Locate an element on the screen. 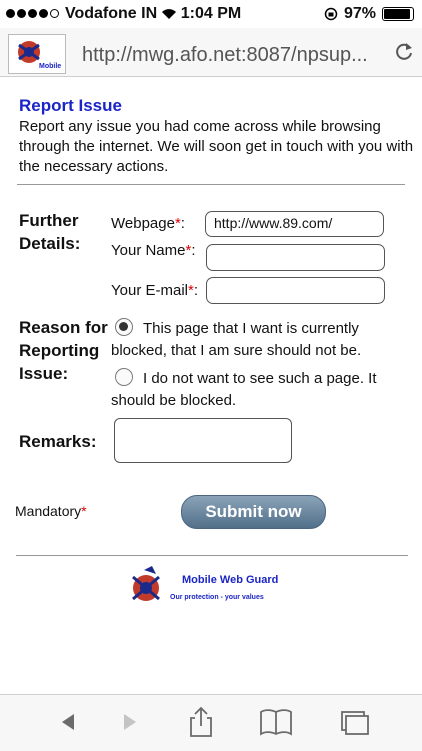 This screenshot has width=422, height=751. webpage-label: Webpage*: is located at coordinates (148, 223).